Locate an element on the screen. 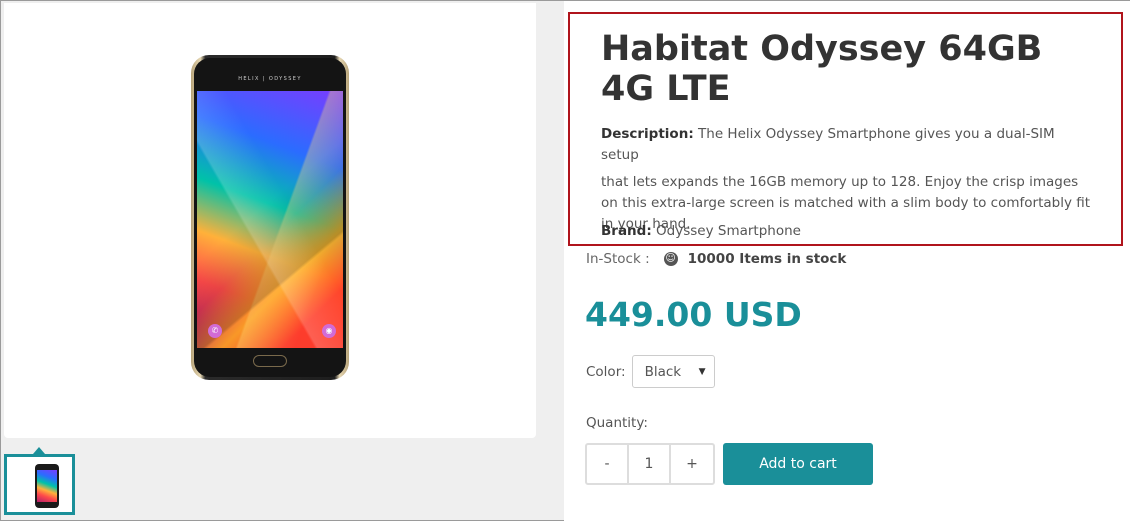 Image resolution: width=1130 pixels, height=521 pixels. brand-label: Brand: is located at coordinates (626, 231).